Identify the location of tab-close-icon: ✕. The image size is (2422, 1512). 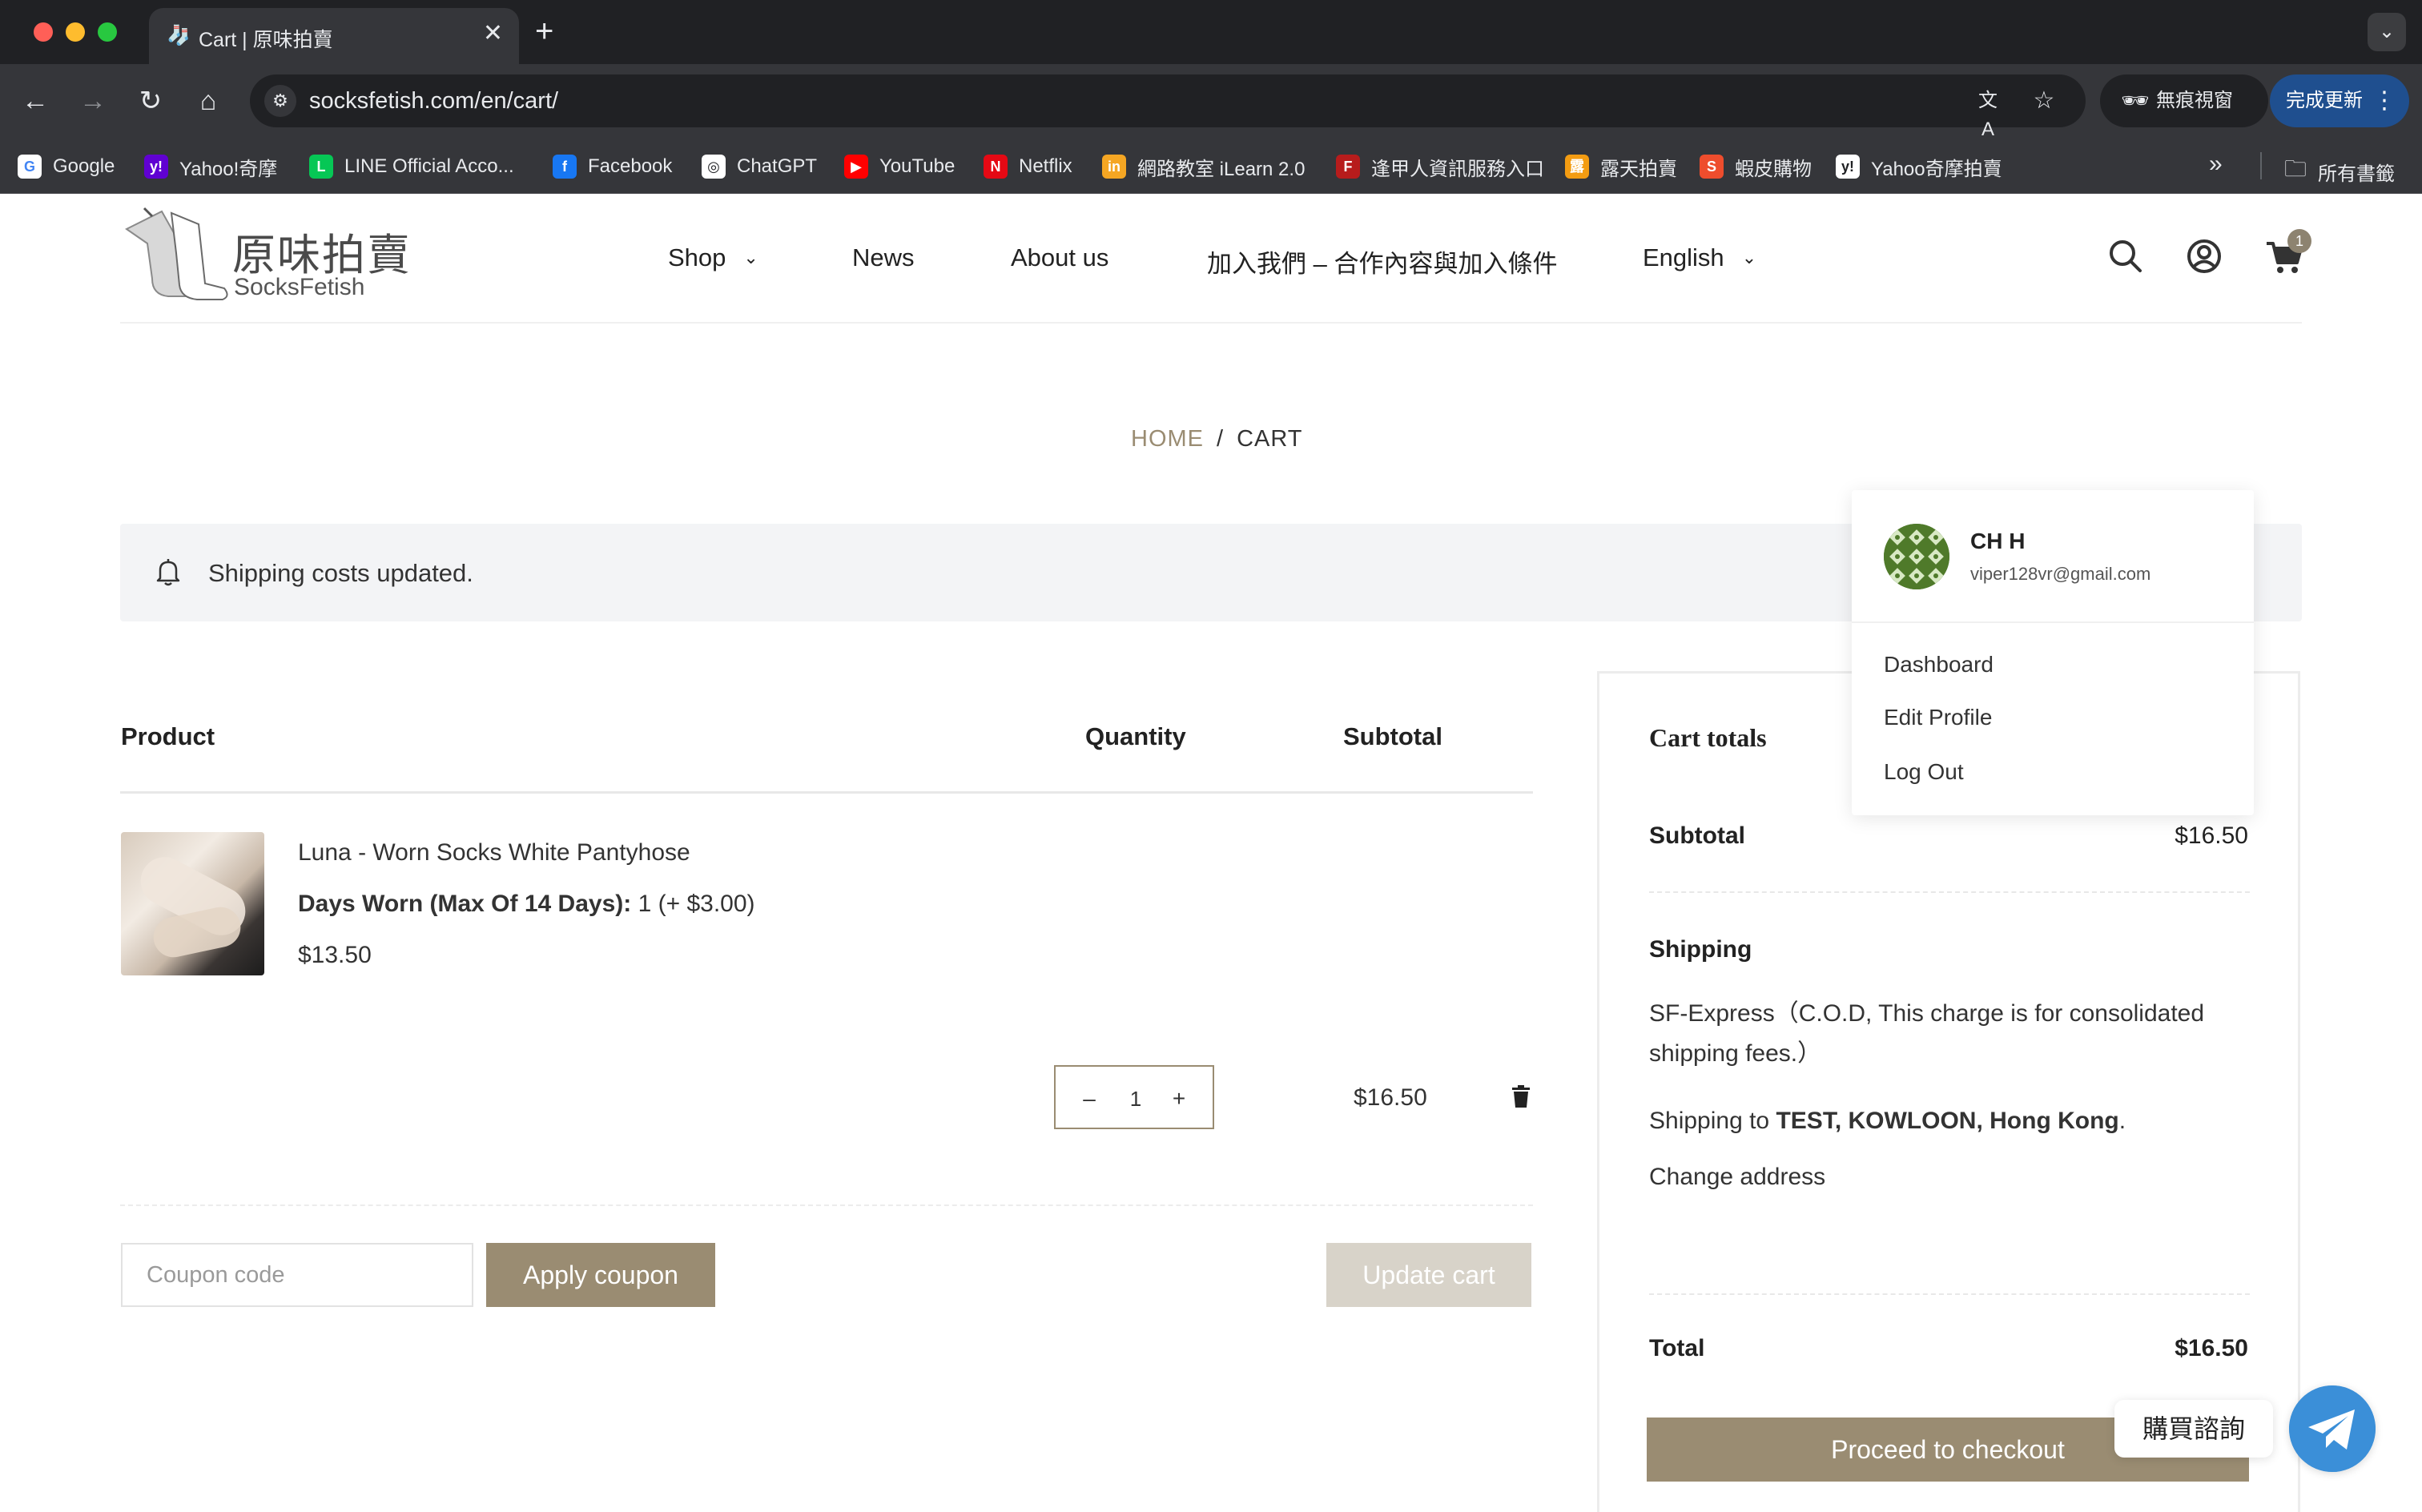
(493, 33).